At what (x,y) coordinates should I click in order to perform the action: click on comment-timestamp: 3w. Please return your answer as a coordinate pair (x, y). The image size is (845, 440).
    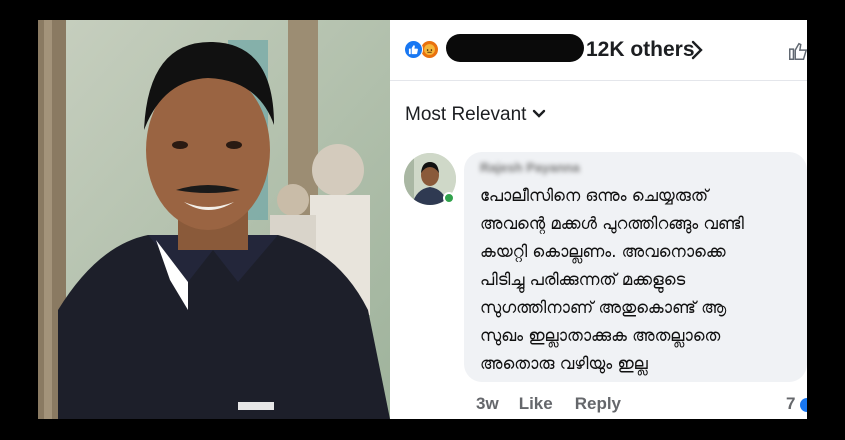
    Looking at the image, I should click on (487, 404).